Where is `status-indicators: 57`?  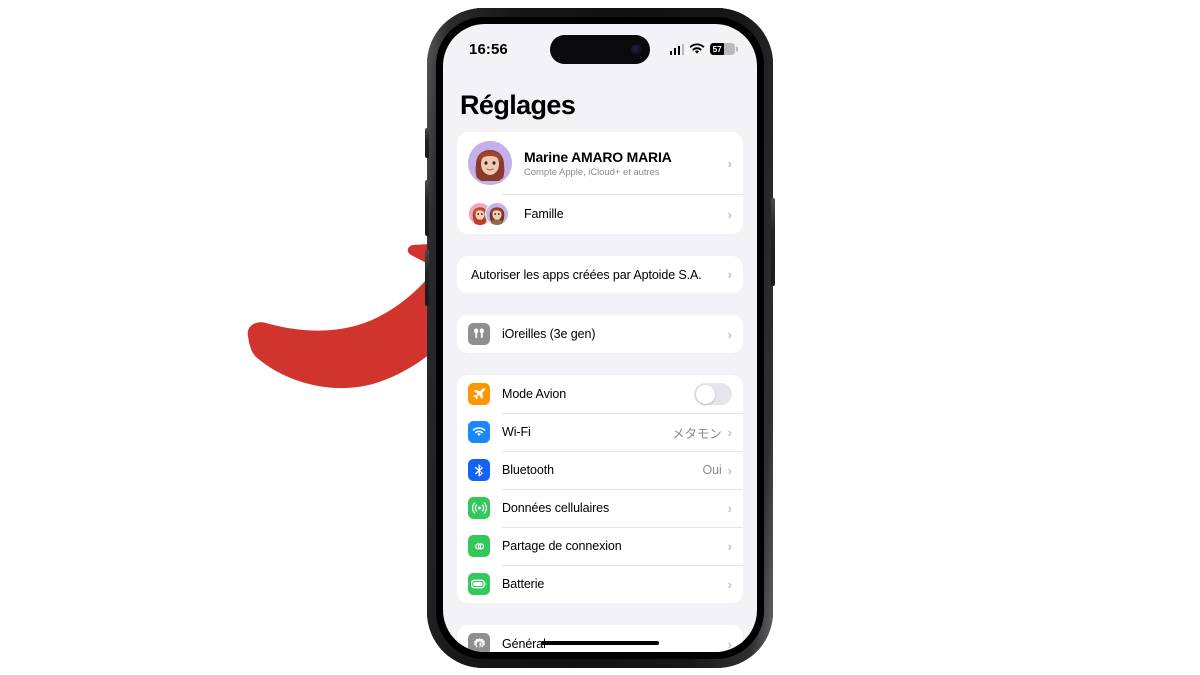 status-indicators: 57 is located at coordinates (703, 47).